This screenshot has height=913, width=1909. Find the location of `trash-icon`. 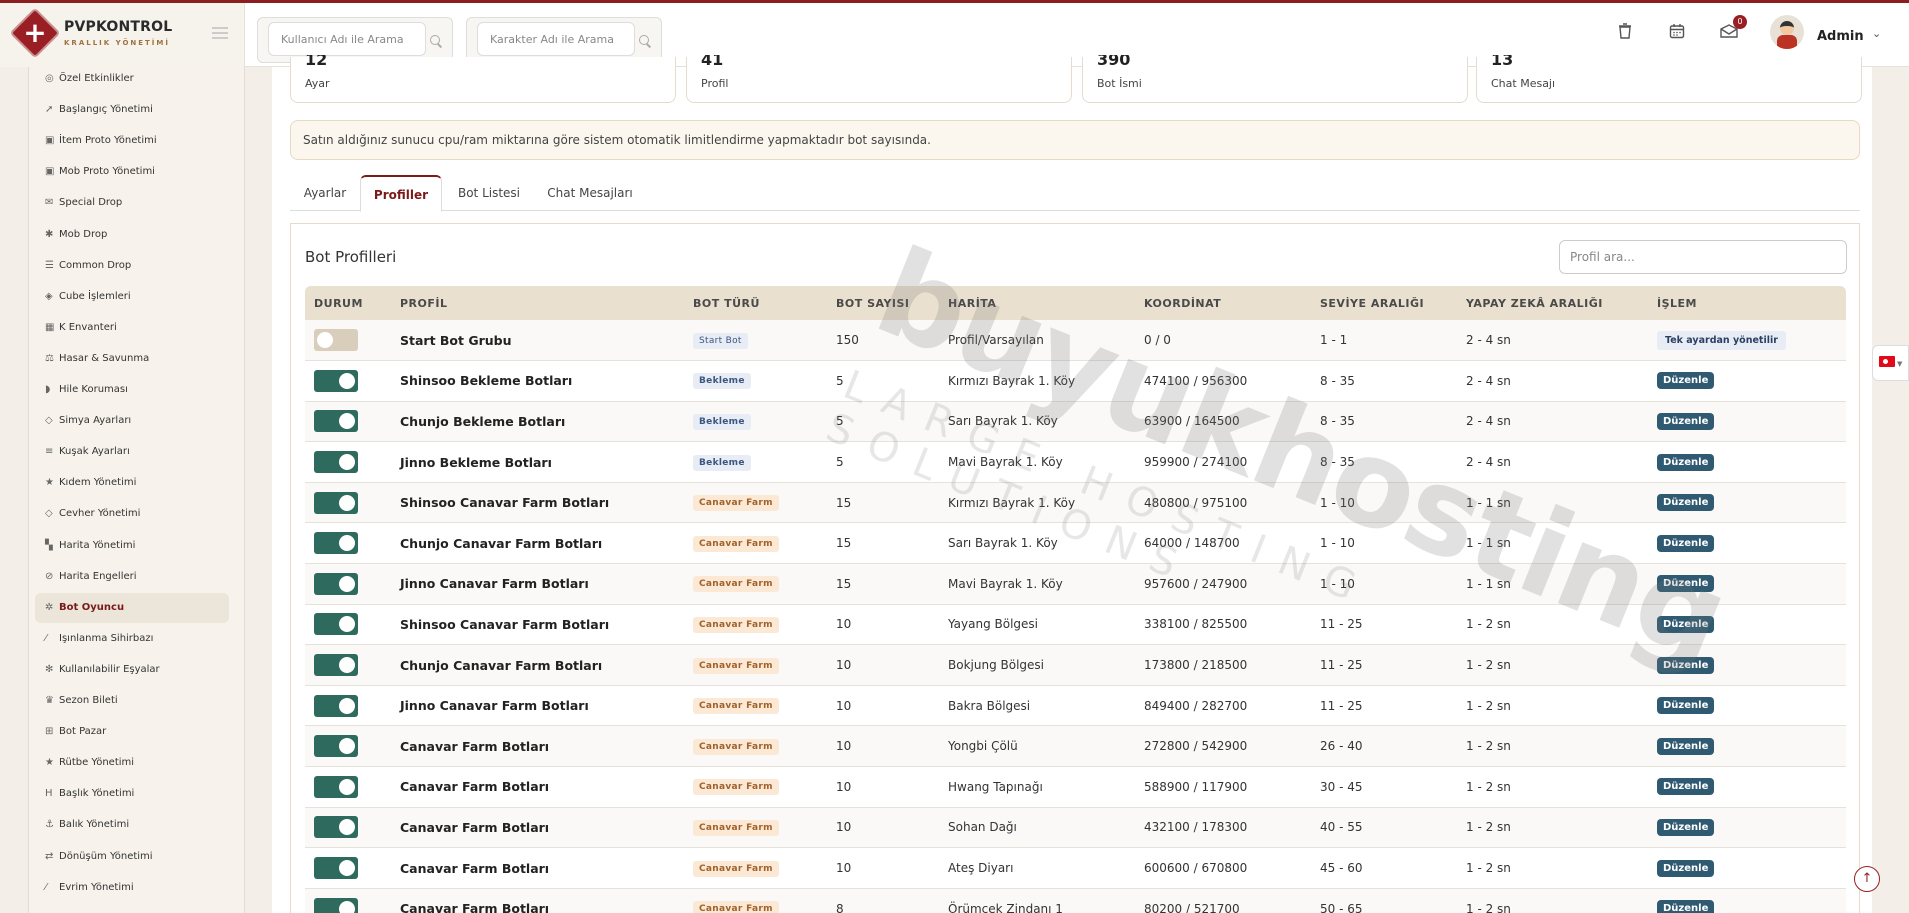

trash-icon is located at coordinates (1625, 33).